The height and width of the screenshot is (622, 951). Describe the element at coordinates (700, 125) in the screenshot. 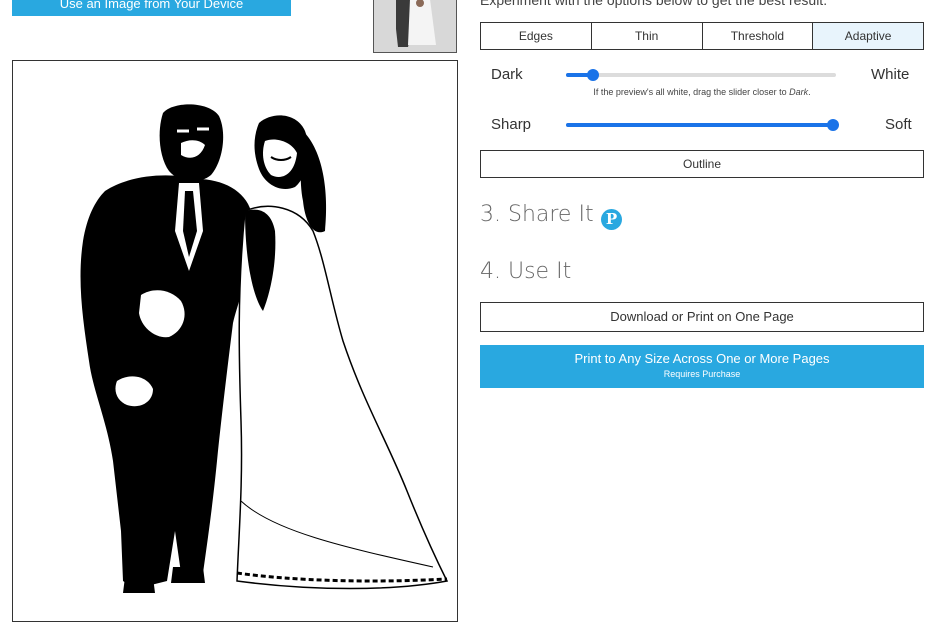

I see `sharpness-slider-fill` at that location.